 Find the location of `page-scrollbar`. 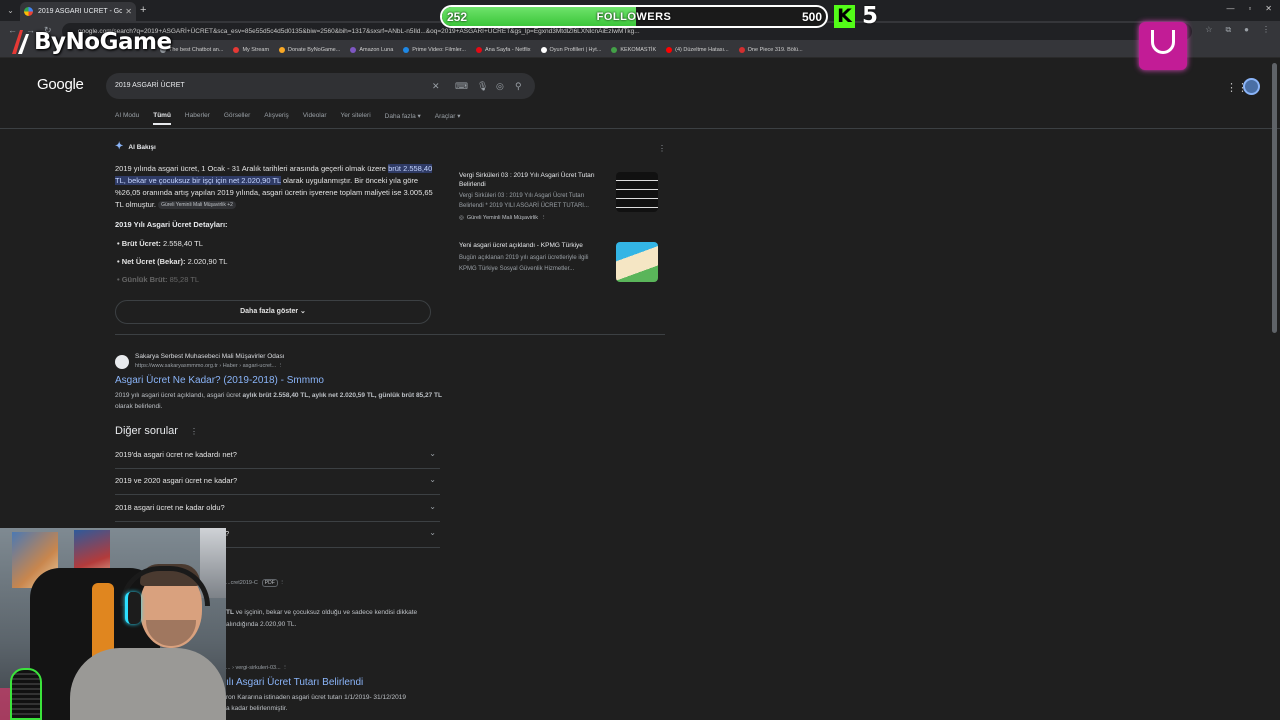

page-scrollbar is located at coordinates (1274, 198).